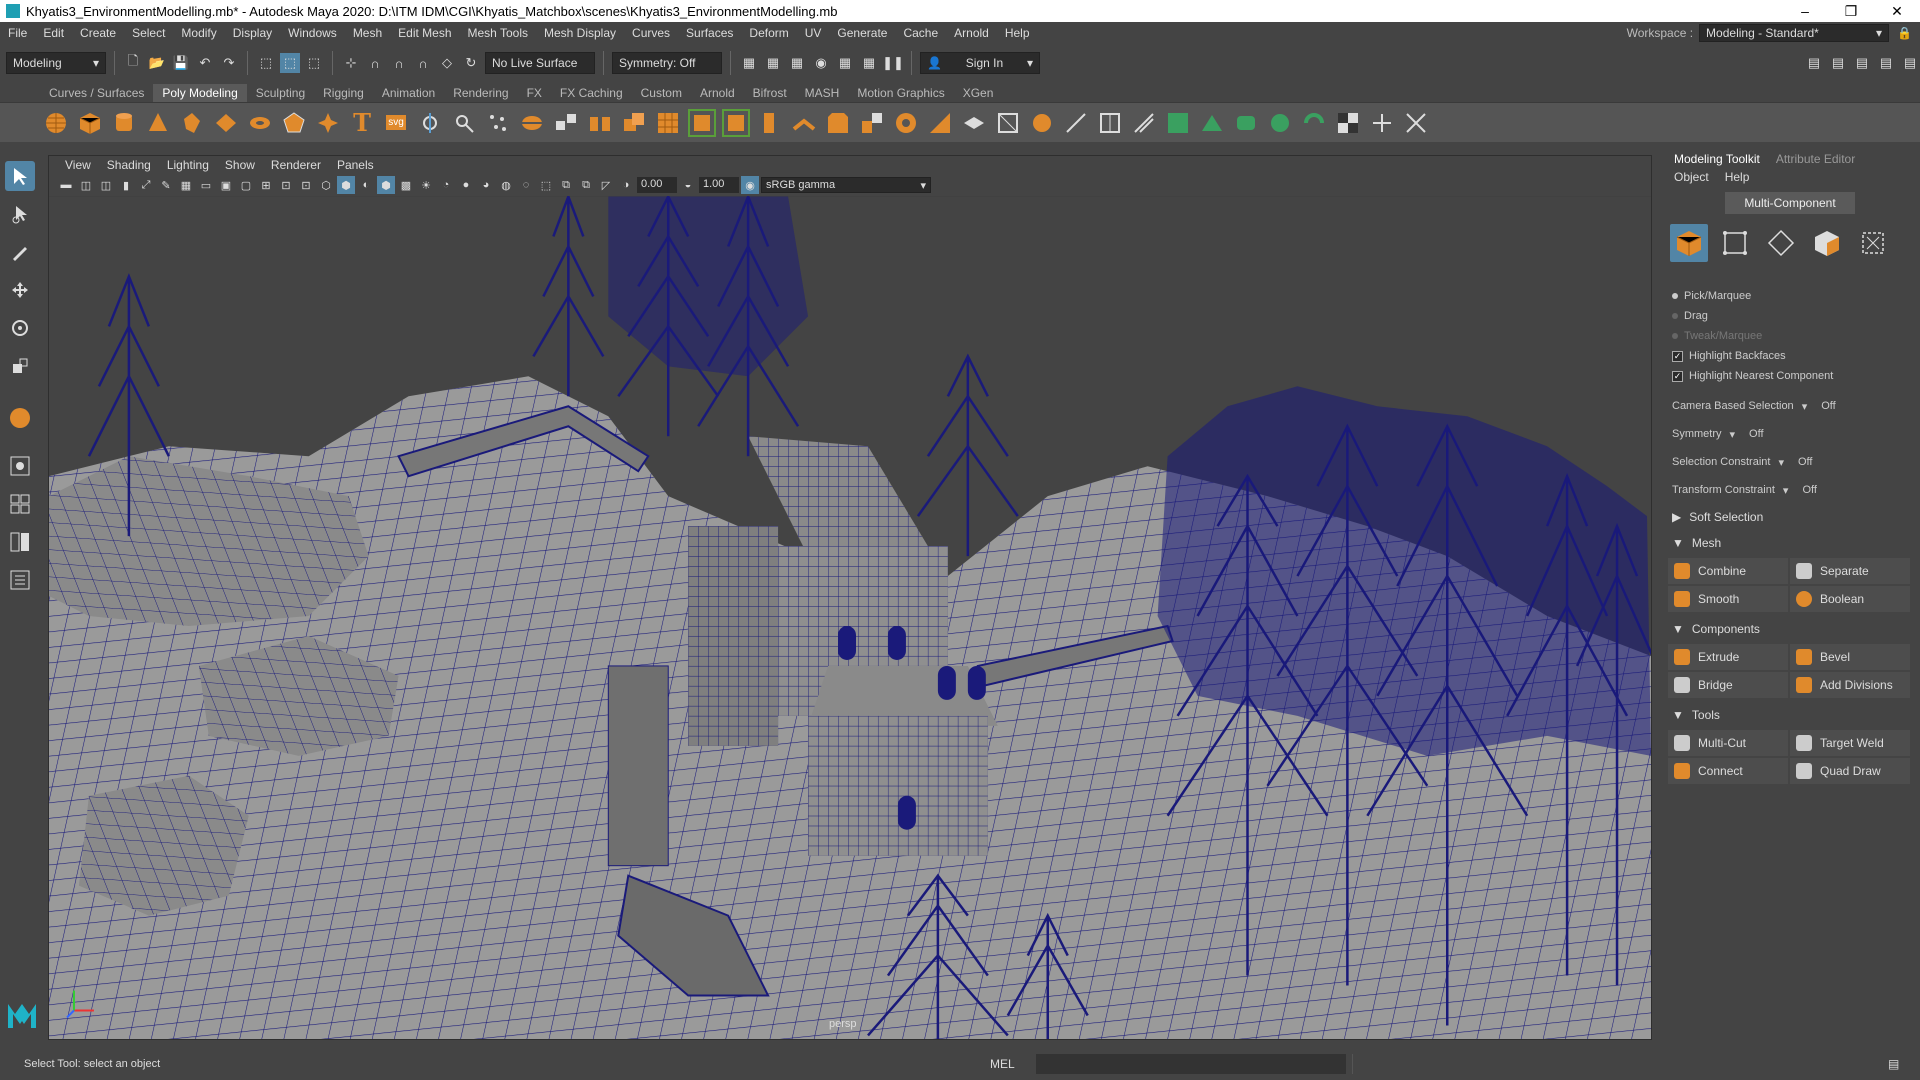  I want to click on menu-generate: Generate, so click(862, 33).